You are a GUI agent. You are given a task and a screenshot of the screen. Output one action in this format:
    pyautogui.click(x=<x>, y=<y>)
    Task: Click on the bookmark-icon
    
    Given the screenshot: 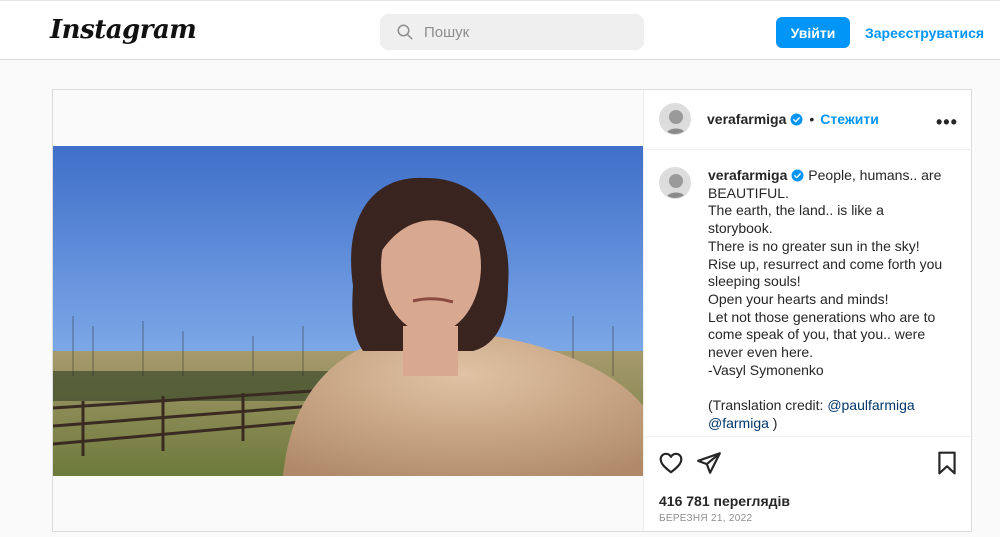 What is the action you would take?
    pyautogui.click(x=947, y=463)
    